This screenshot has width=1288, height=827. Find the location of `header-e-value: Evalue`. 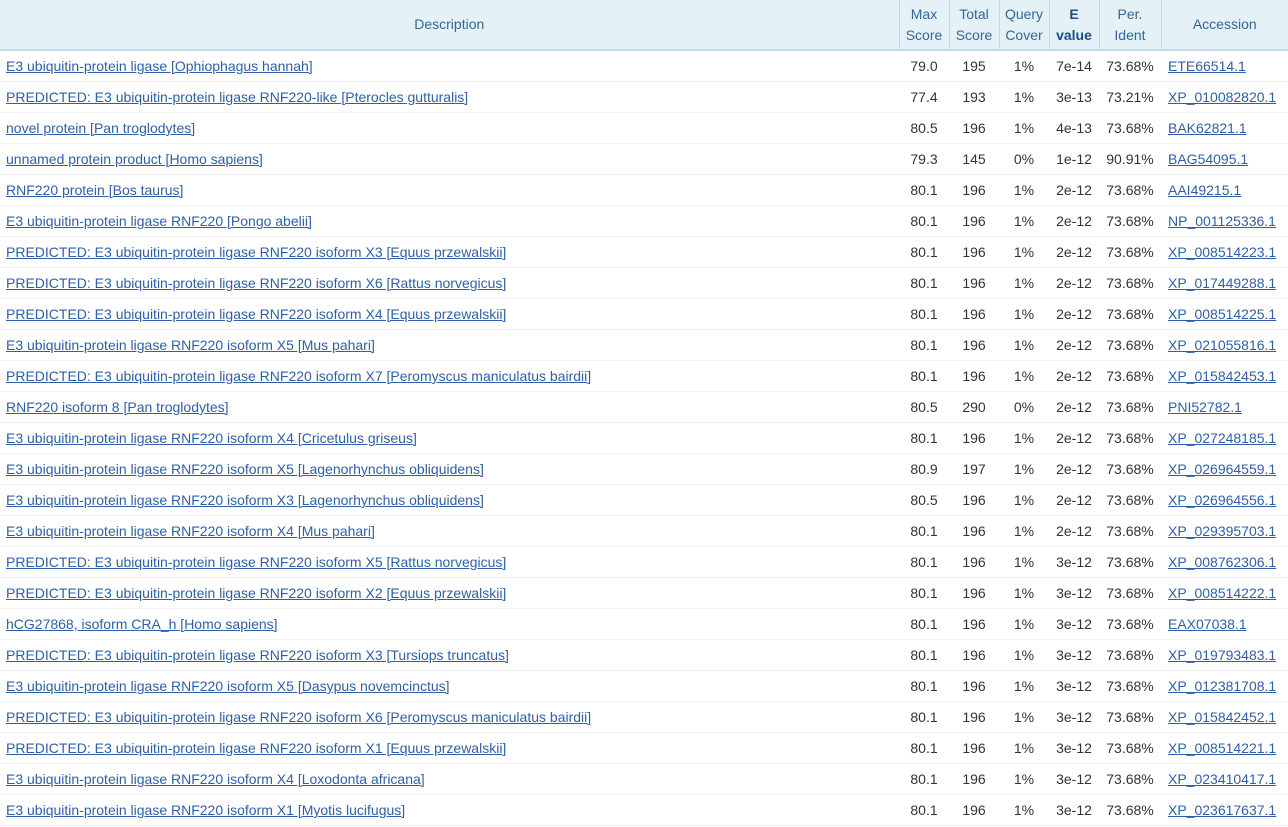

header-e-value: Evalue is located at coordinates (1074, 25).